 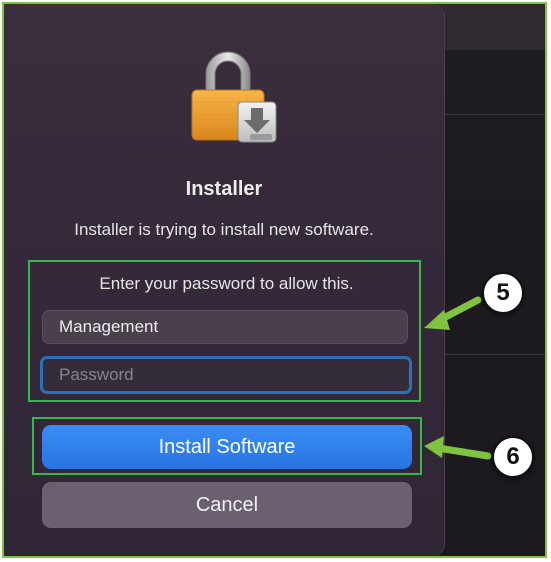 I want to click on password-prompt: Enter your password to allow this., so click(x=226, y=283).